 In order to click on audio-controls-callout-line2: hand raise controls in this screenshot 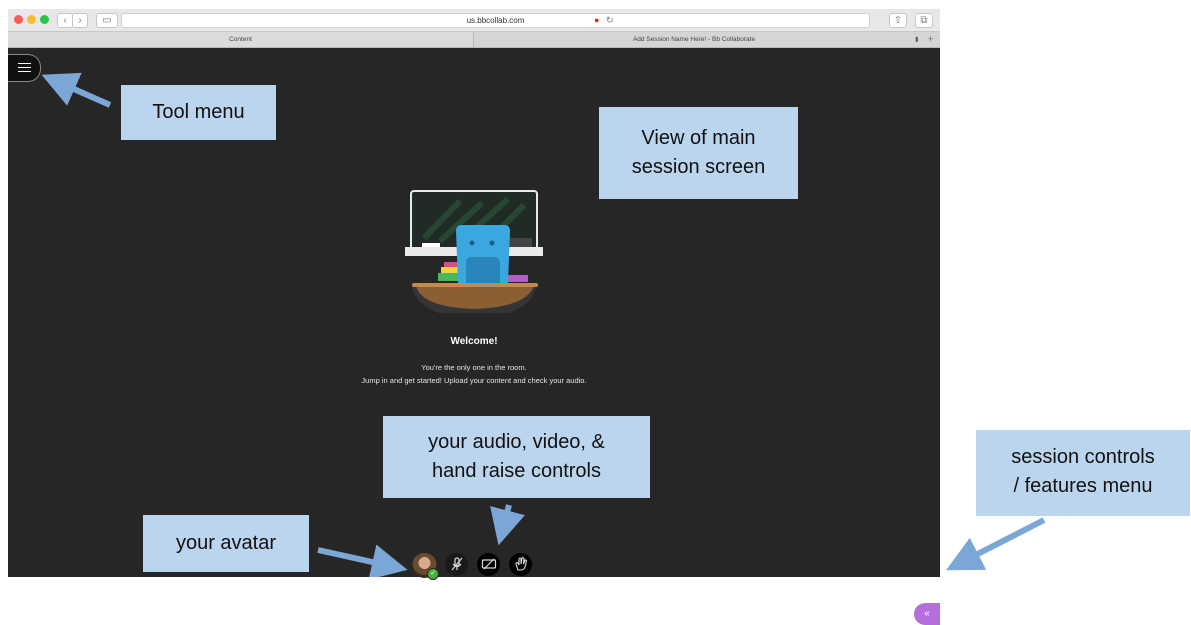, I will do `click(516, 471)`.